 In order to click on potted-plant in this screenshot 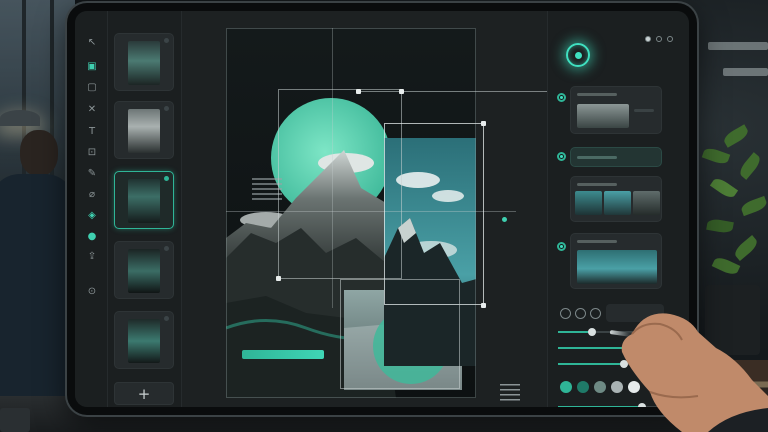, I will do `click(730, 212)`.